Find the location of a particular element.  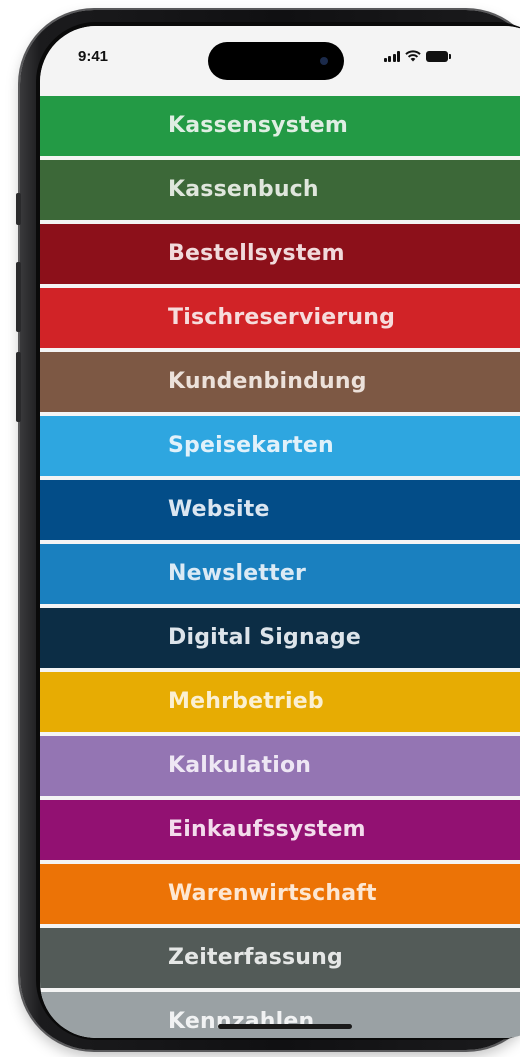

menu-item: Kalkulation is located at coordinates (280, 766).